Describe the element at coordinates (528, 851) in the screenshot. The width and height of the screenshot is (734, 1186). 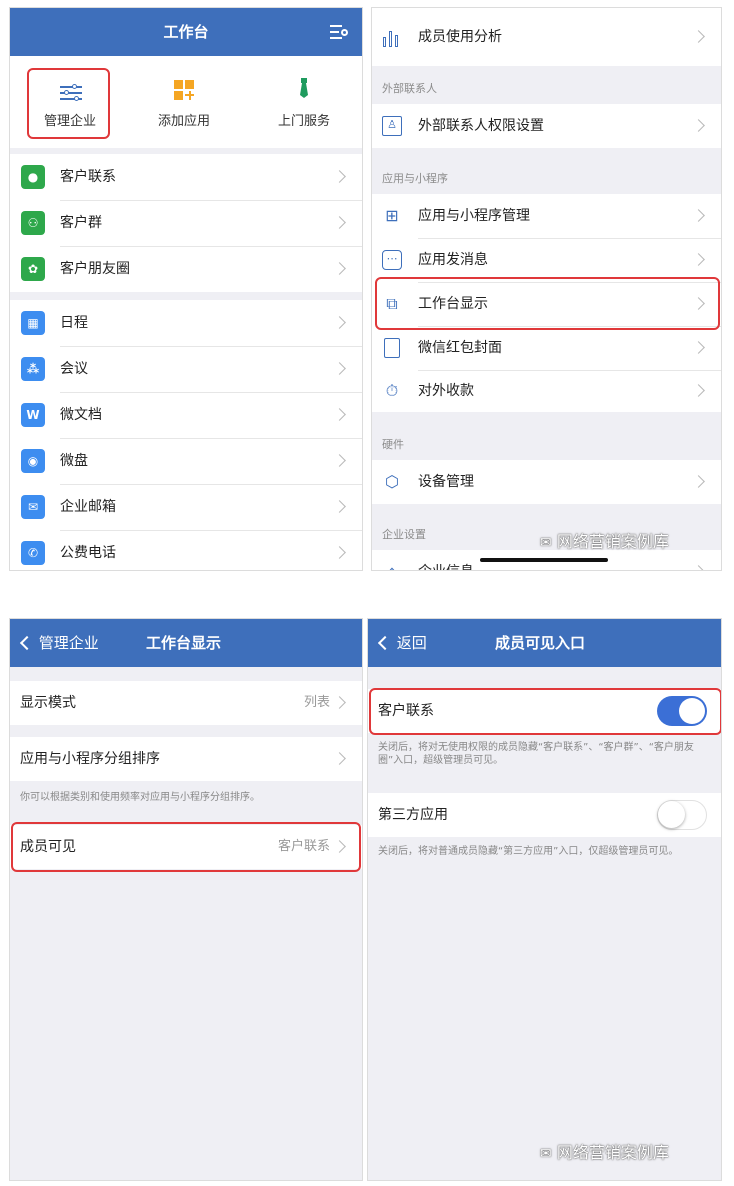
I see `third-party-hint: 关闭后，将对普通成员隐藏“第三方应用”入口，仅超级管理员可见。` at that location.